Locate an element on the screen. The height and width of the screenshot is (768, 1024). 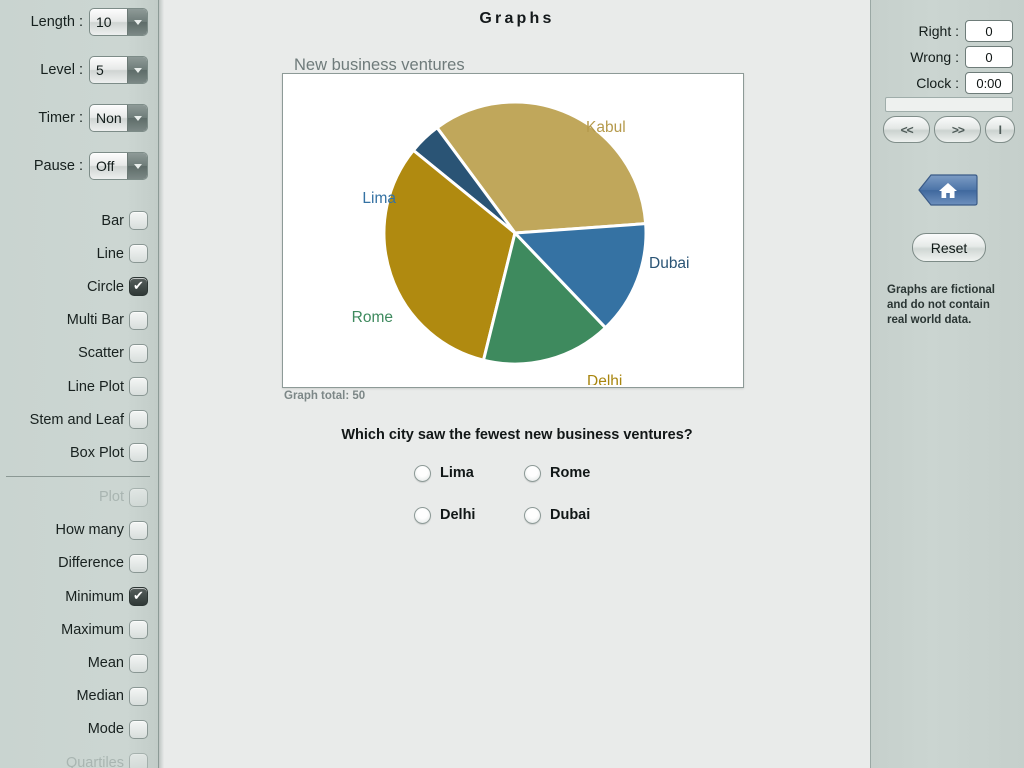
graph-type-bar-label: Bar is located at coordinates (112, 220).